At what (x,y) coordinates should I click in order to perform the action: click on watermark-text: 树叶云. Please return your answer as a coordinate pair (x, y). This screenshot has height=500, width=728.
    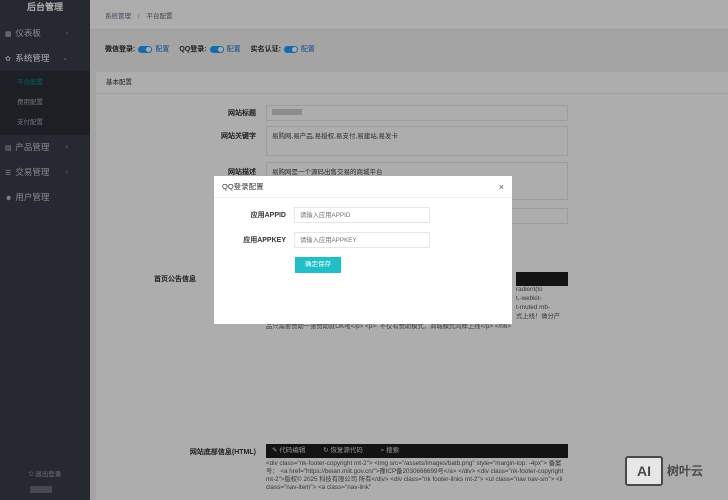
    Looking at the image, I should click on (685, 471).